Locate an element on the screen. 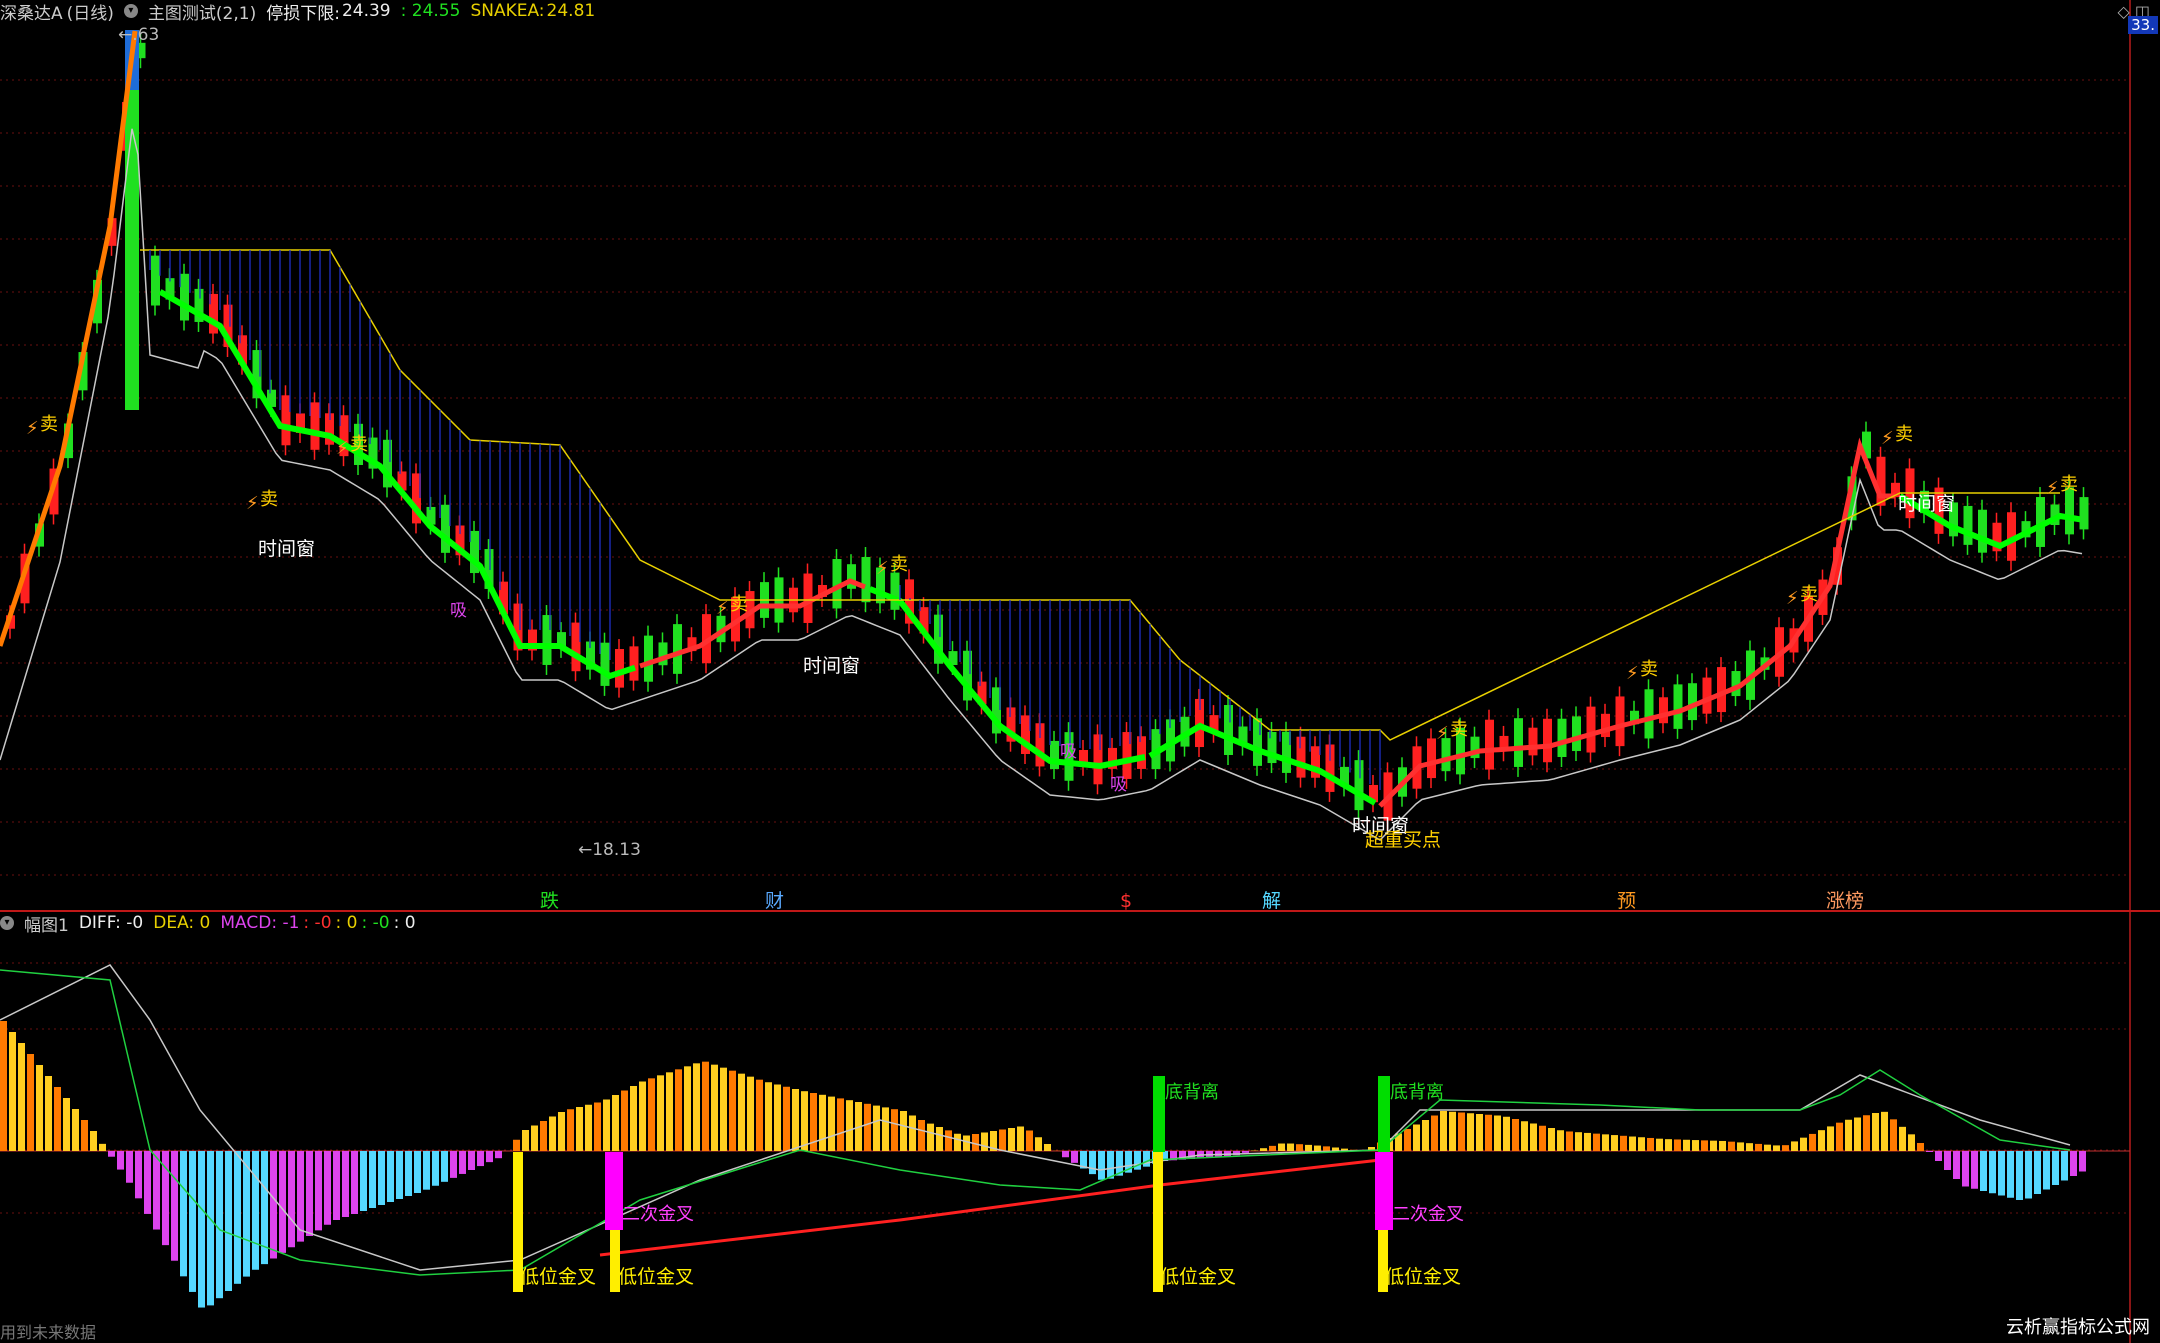  price-low-label: ←18.13 is located at coordinates (609, 850).